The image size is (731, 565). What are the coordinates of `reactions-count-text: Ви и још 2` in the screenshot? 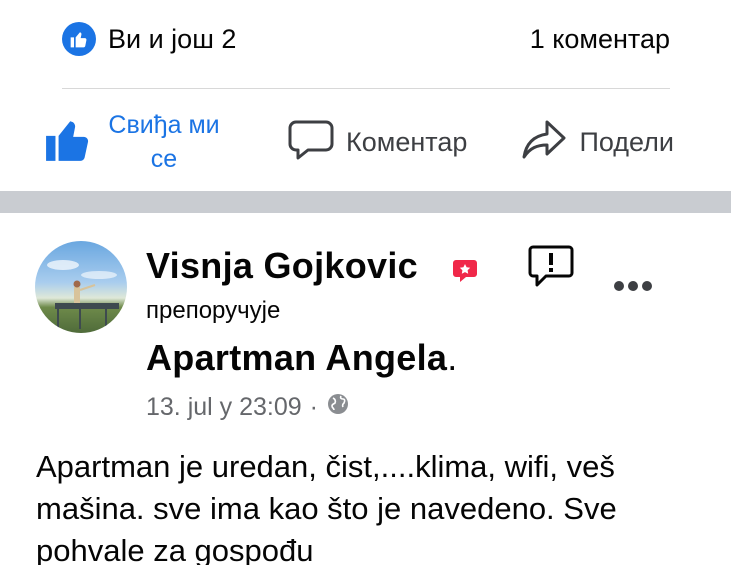 It's located at (172, 39).